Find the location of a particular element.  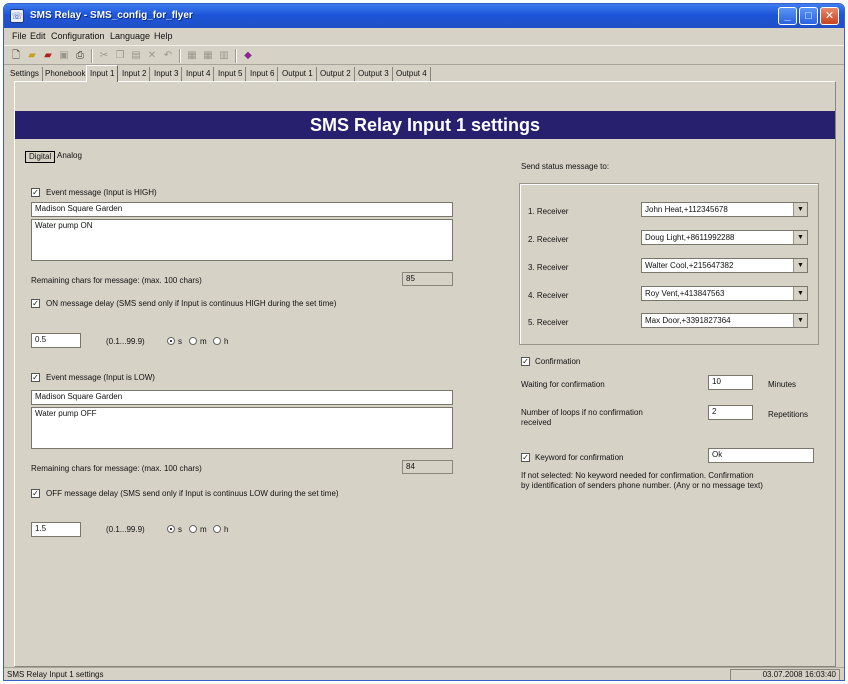

chart-icon: ▥ is located at coordinates (224, 55).